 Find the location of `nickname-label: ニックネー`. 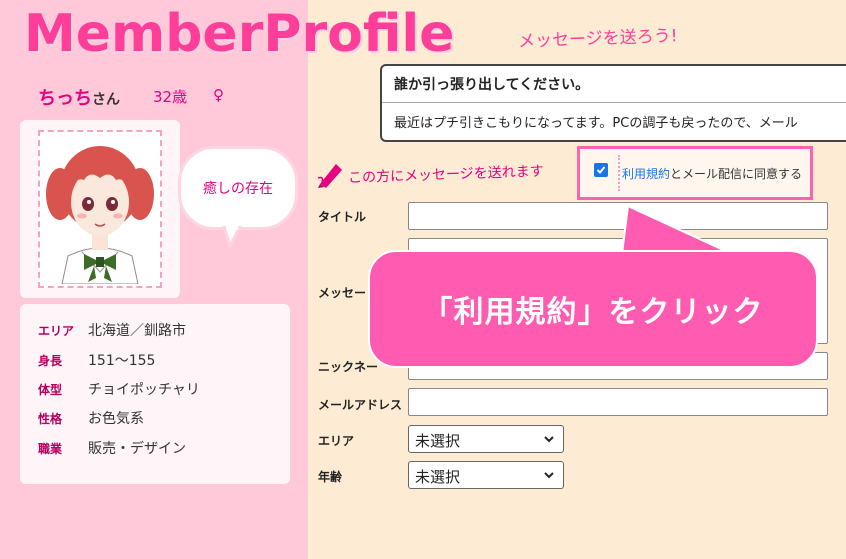

nickname-label: ニックネー is located at coordinates (348, 367).